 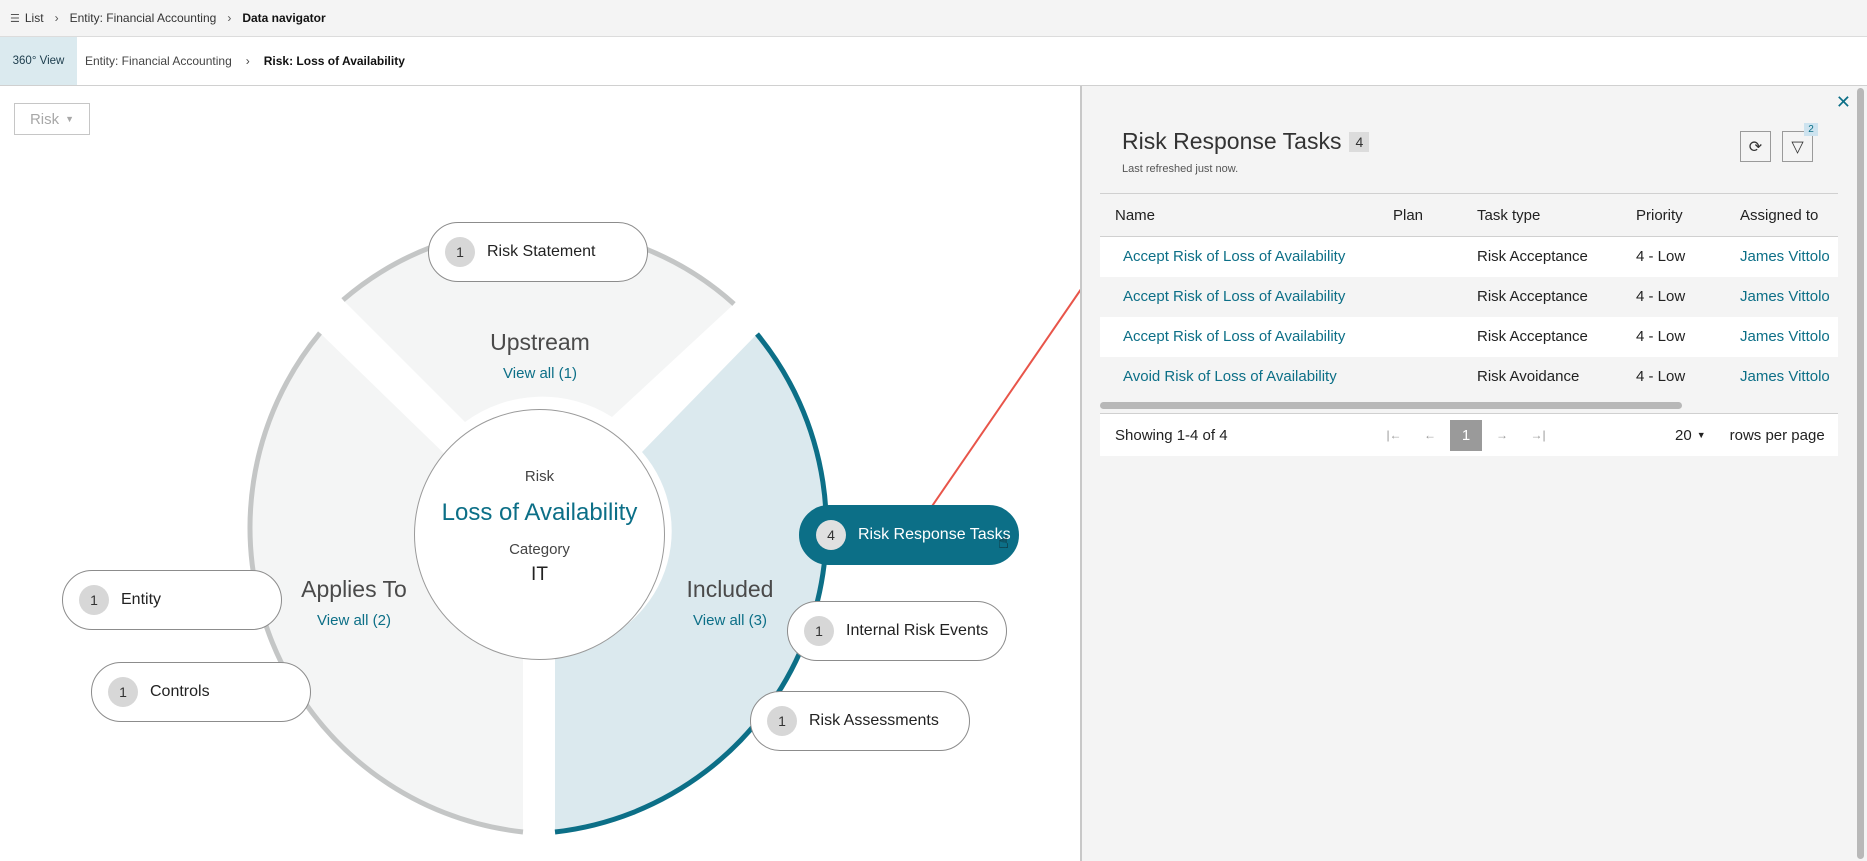 I want to click on refresh-icon: ⟳, so click(x=1755, y=147).